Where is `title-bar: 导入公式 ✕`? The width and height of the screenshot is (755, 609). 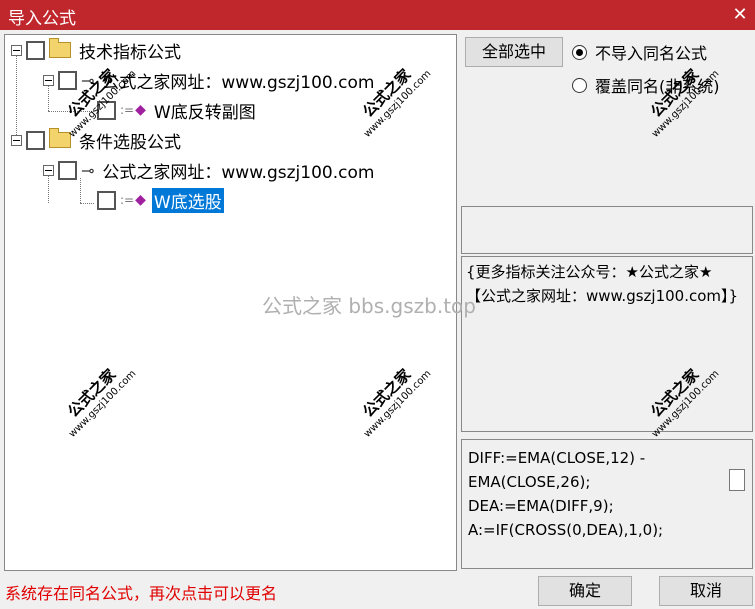 title-bar: 导入公式 ✕ is located at coordinates (377, 15).